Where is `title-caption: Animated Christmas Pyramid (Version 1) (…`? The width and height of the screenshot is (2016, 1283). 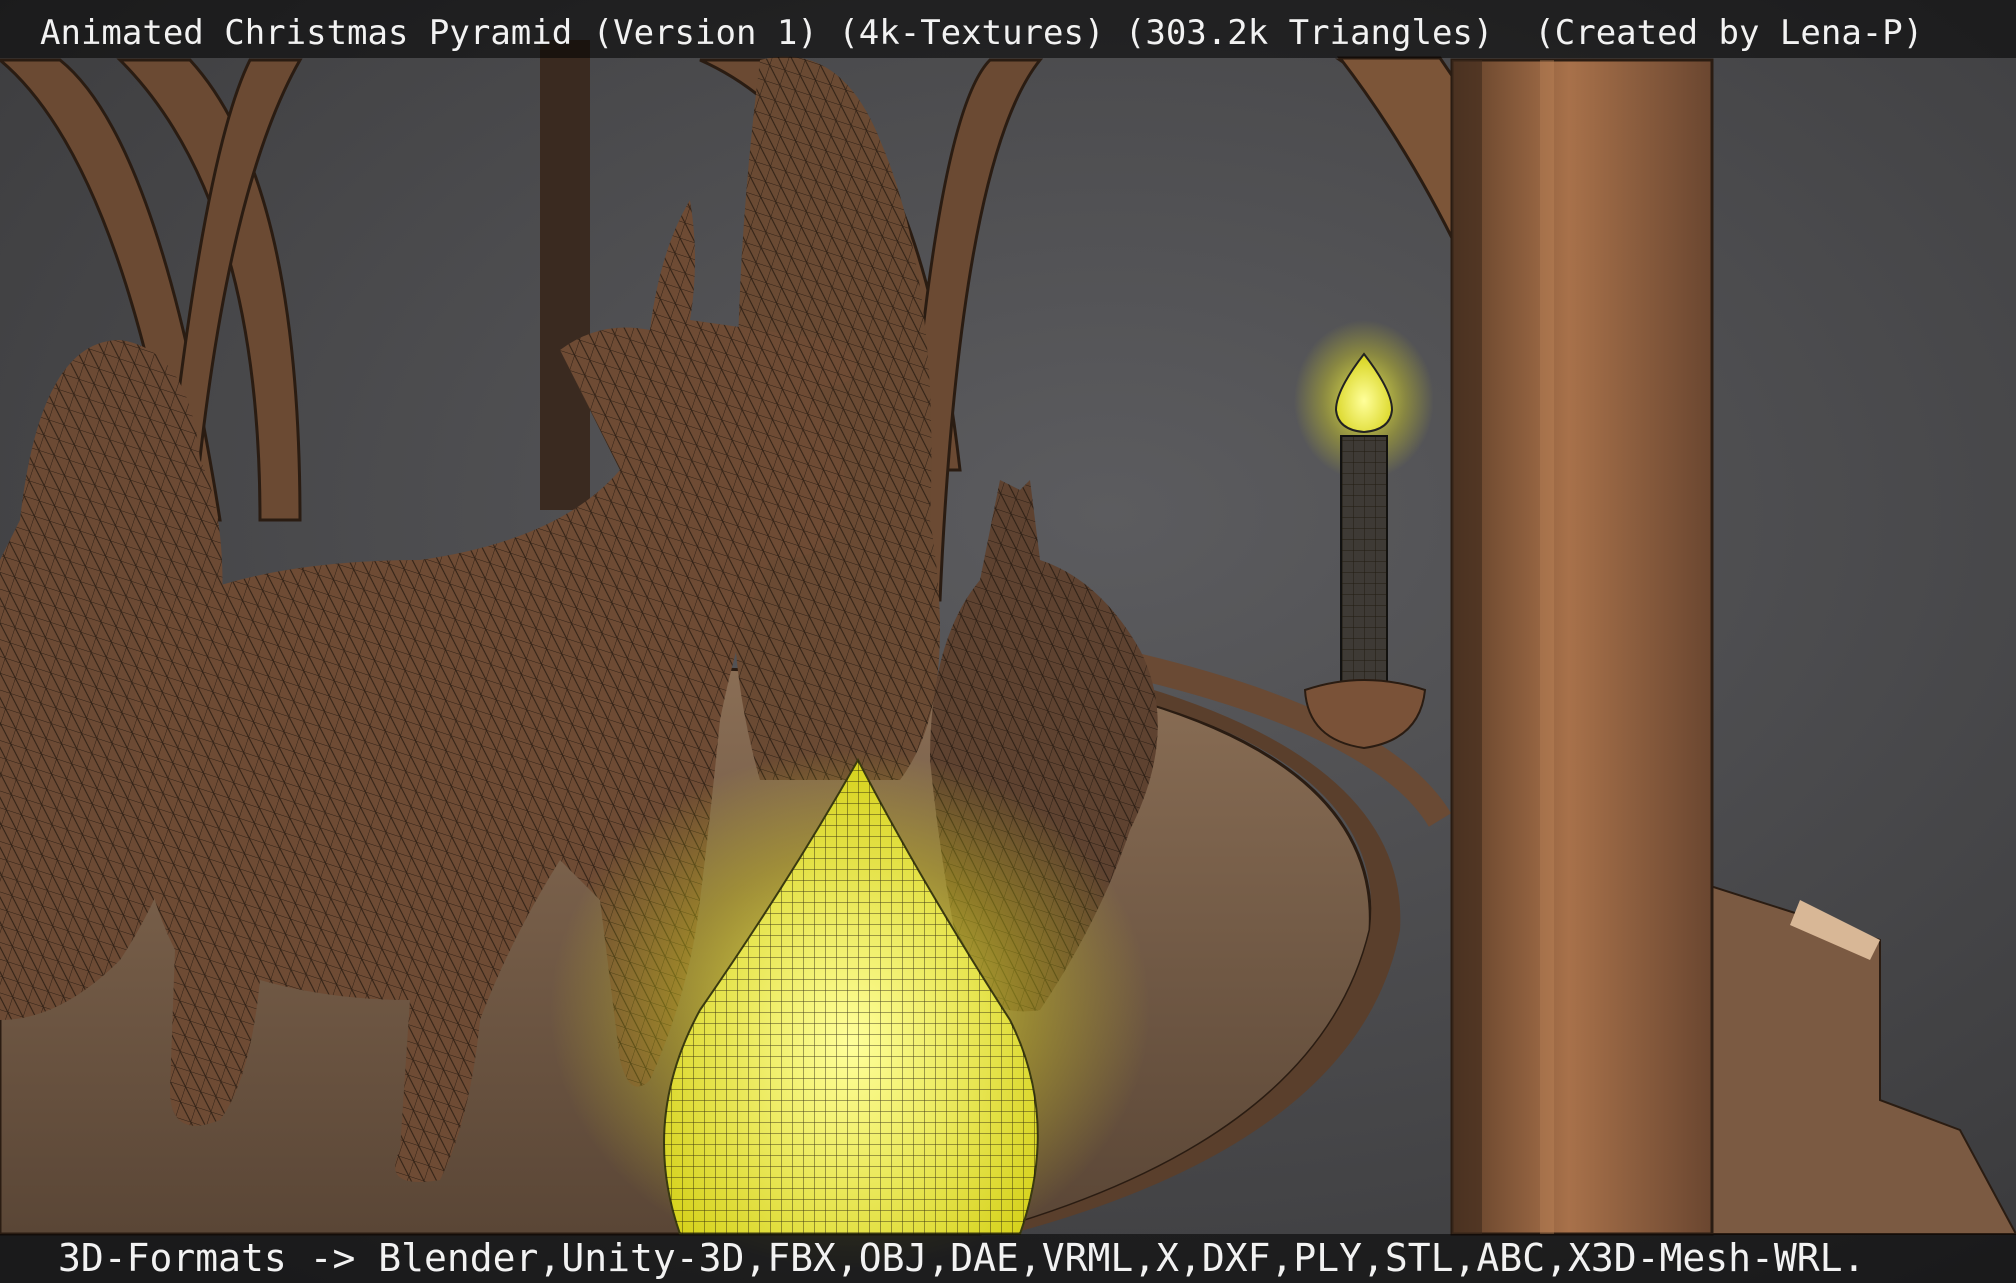 title-caption: Animated Christmas Pyramid (Version 1) (… is located at coordinates (1008, 29).